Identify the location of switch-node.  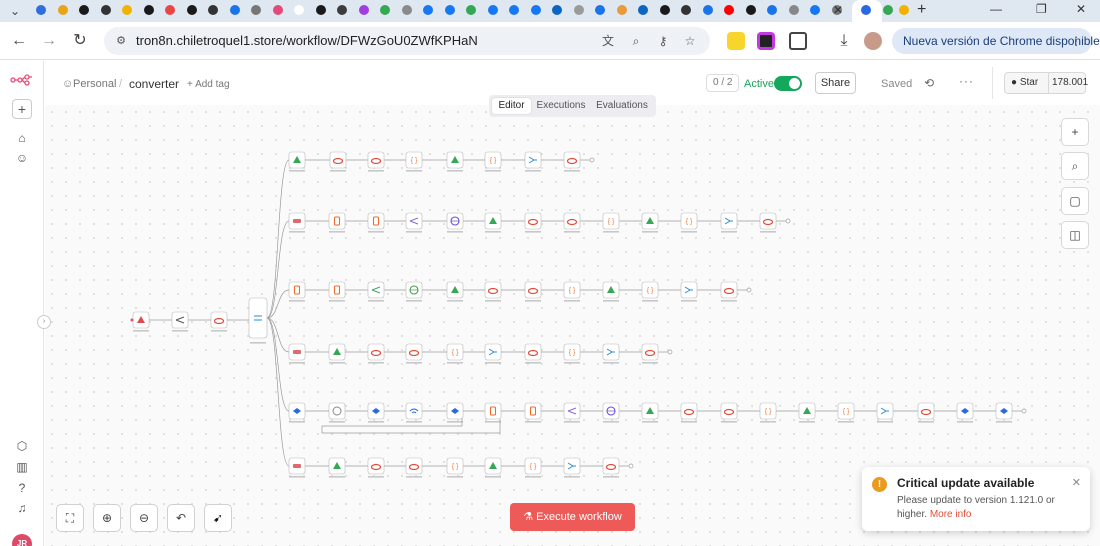
(258, 318).